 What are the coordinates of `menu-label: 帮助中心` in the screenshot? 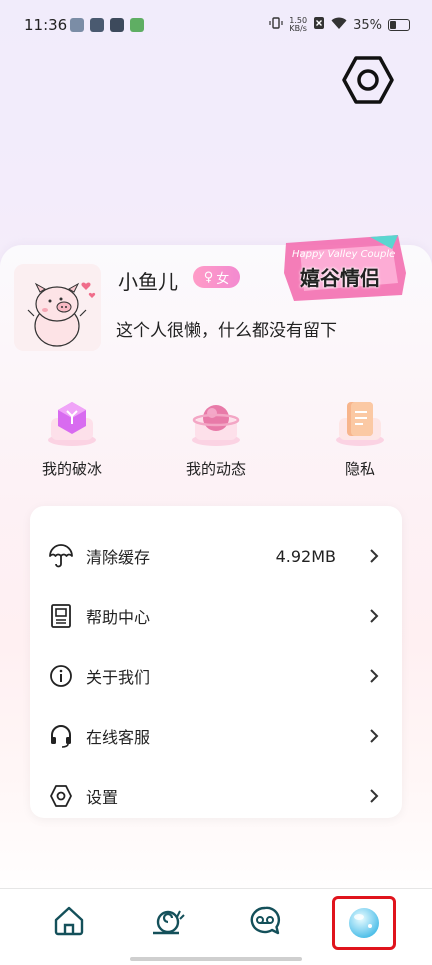 It's located at (118, 617).